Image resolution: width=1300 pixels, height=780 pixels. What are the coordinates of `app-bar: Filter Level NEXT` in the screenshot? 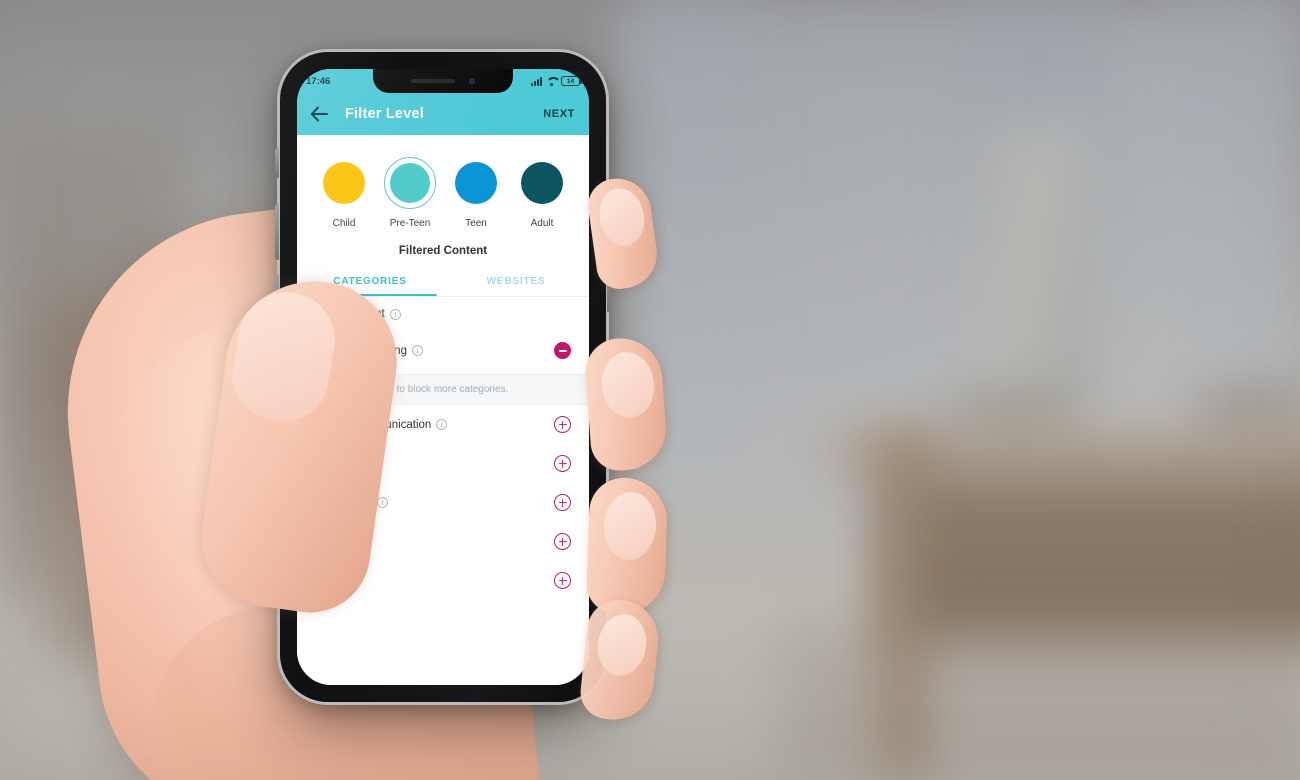 It's located at (443, 114).